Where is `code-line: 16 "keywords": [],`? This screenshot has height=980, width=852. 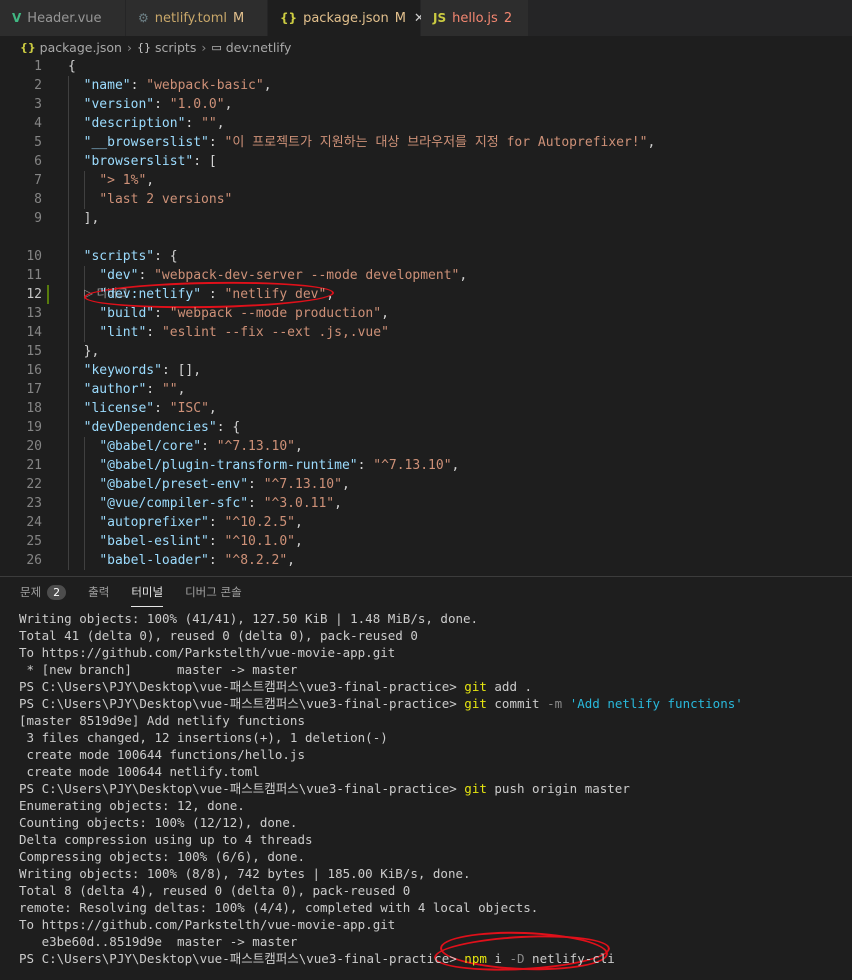
code-line: 16 "keywords": [], is located at coordinates (426, 370).